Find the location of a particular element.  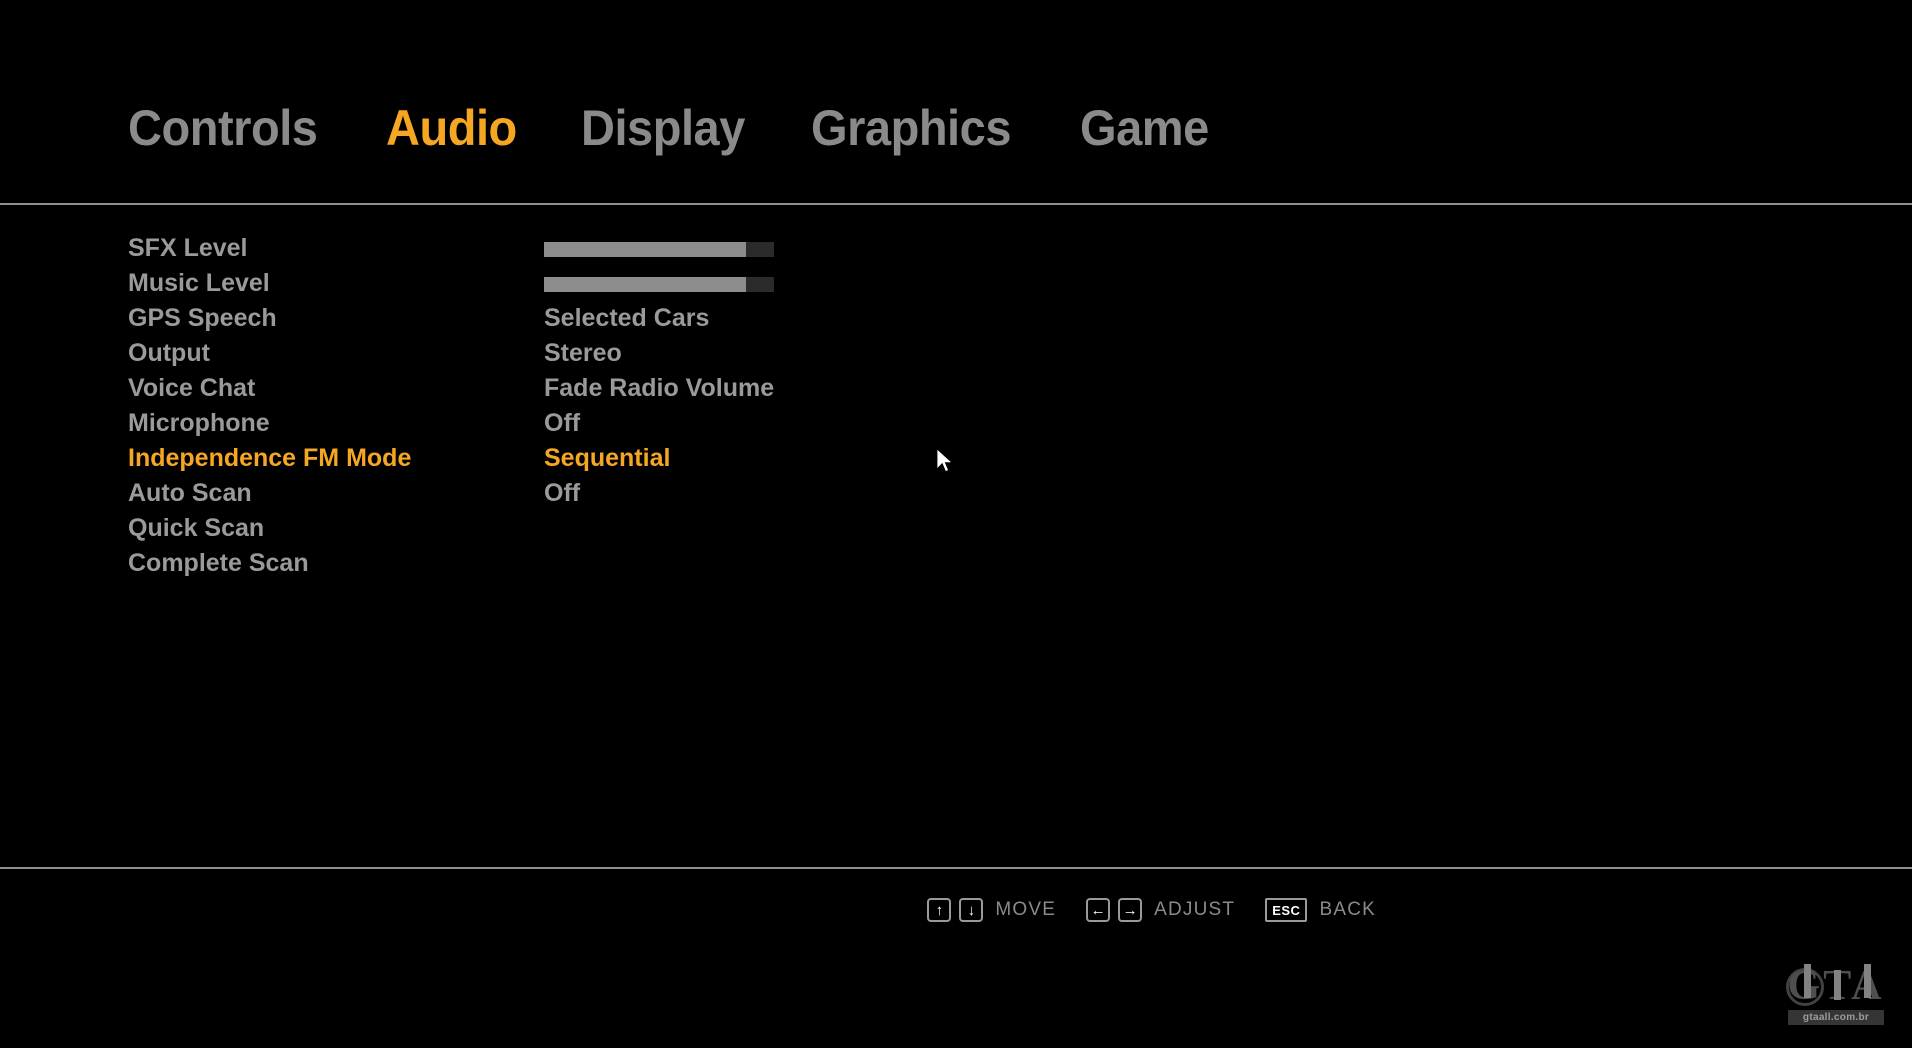

setting-row-microphone: Microphone Off is located at coordinates (956, 423).